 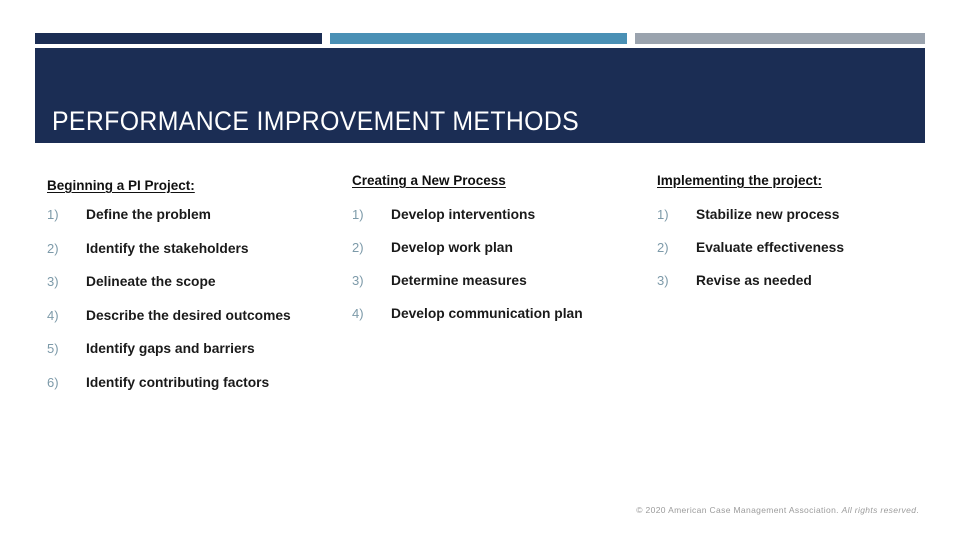 What do you see at coordinates (768, 215) in the screenshot?
I see `list-item-text: Stabilize new process` at bounding box center [768, 215].